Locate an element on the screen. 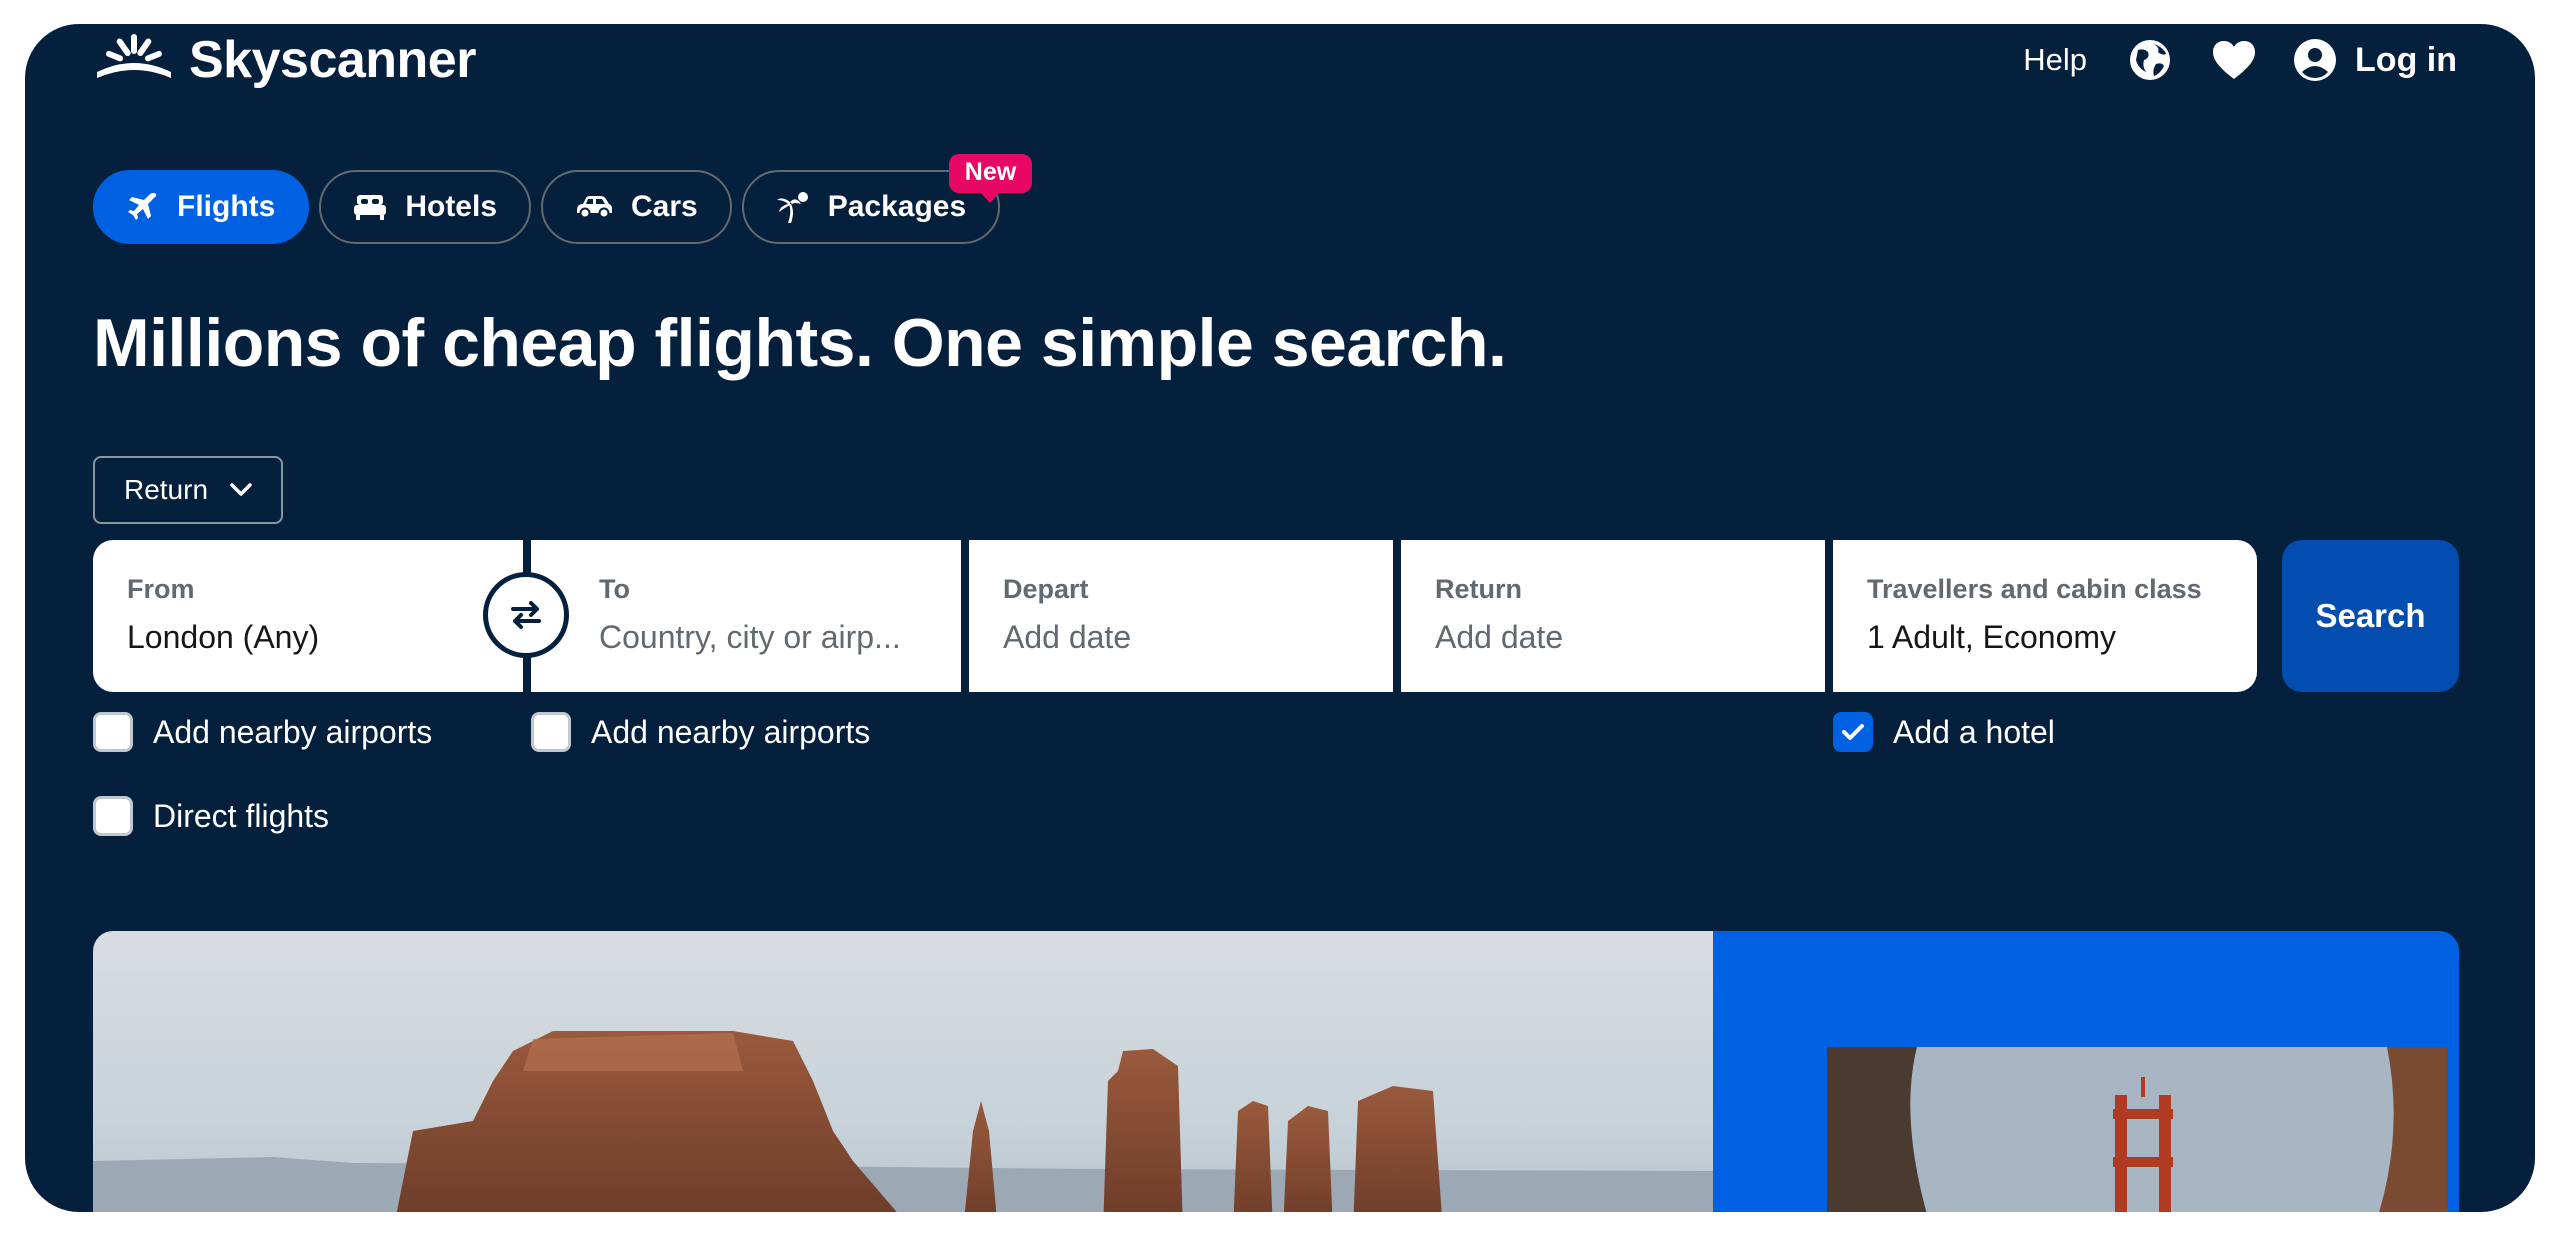  heart-icon is located at coordinates (2234, 60).